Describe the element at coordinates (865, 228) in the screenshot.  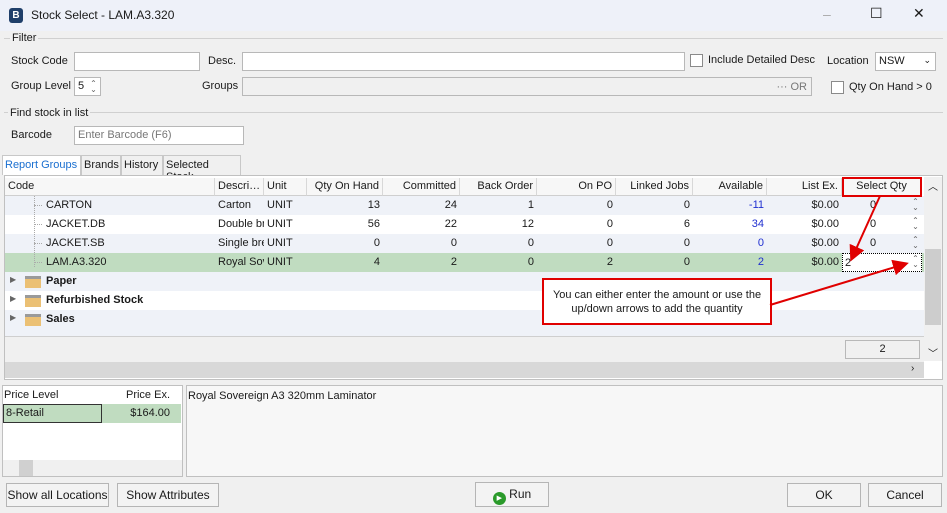
I see `arrow-to-select-qty` at that location.